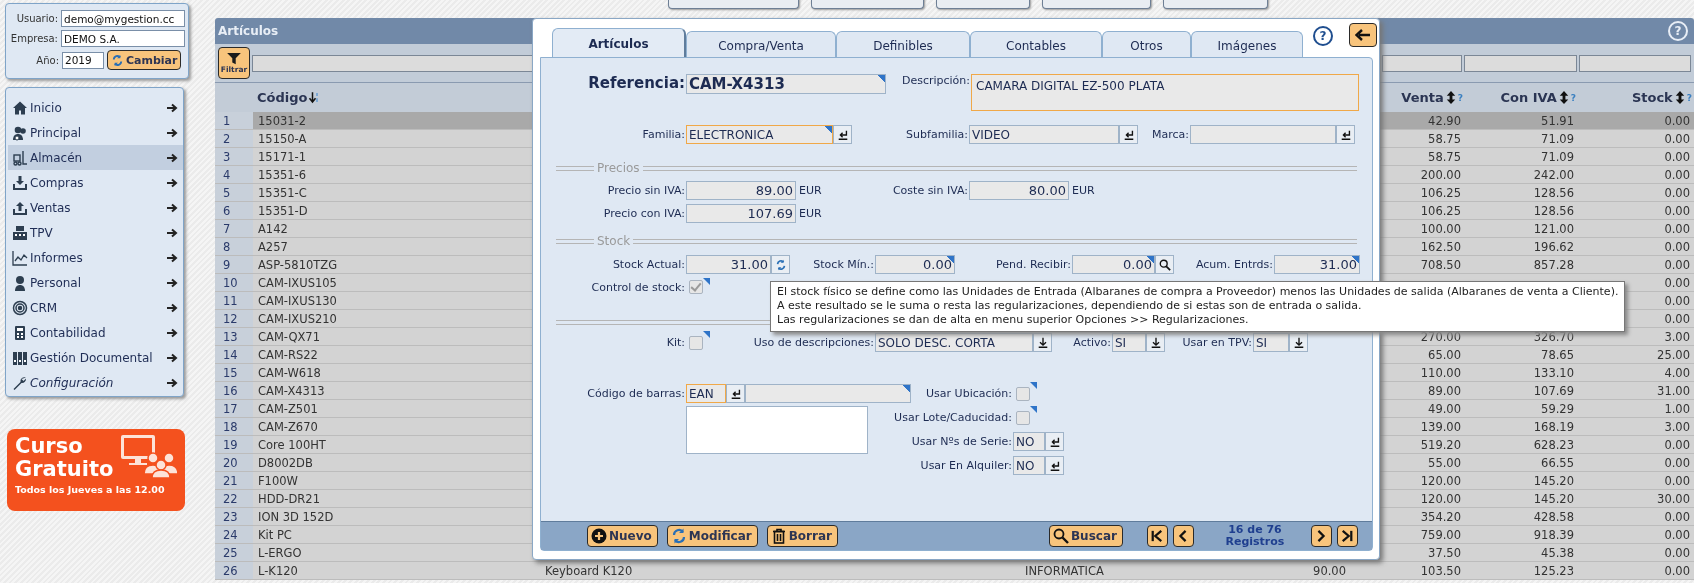 Image resolution: width=1694 pixels, height=583 pixels. Describe the element at coordinates (234, 138) in the screenshot. I see `row-number: 2` at that location.